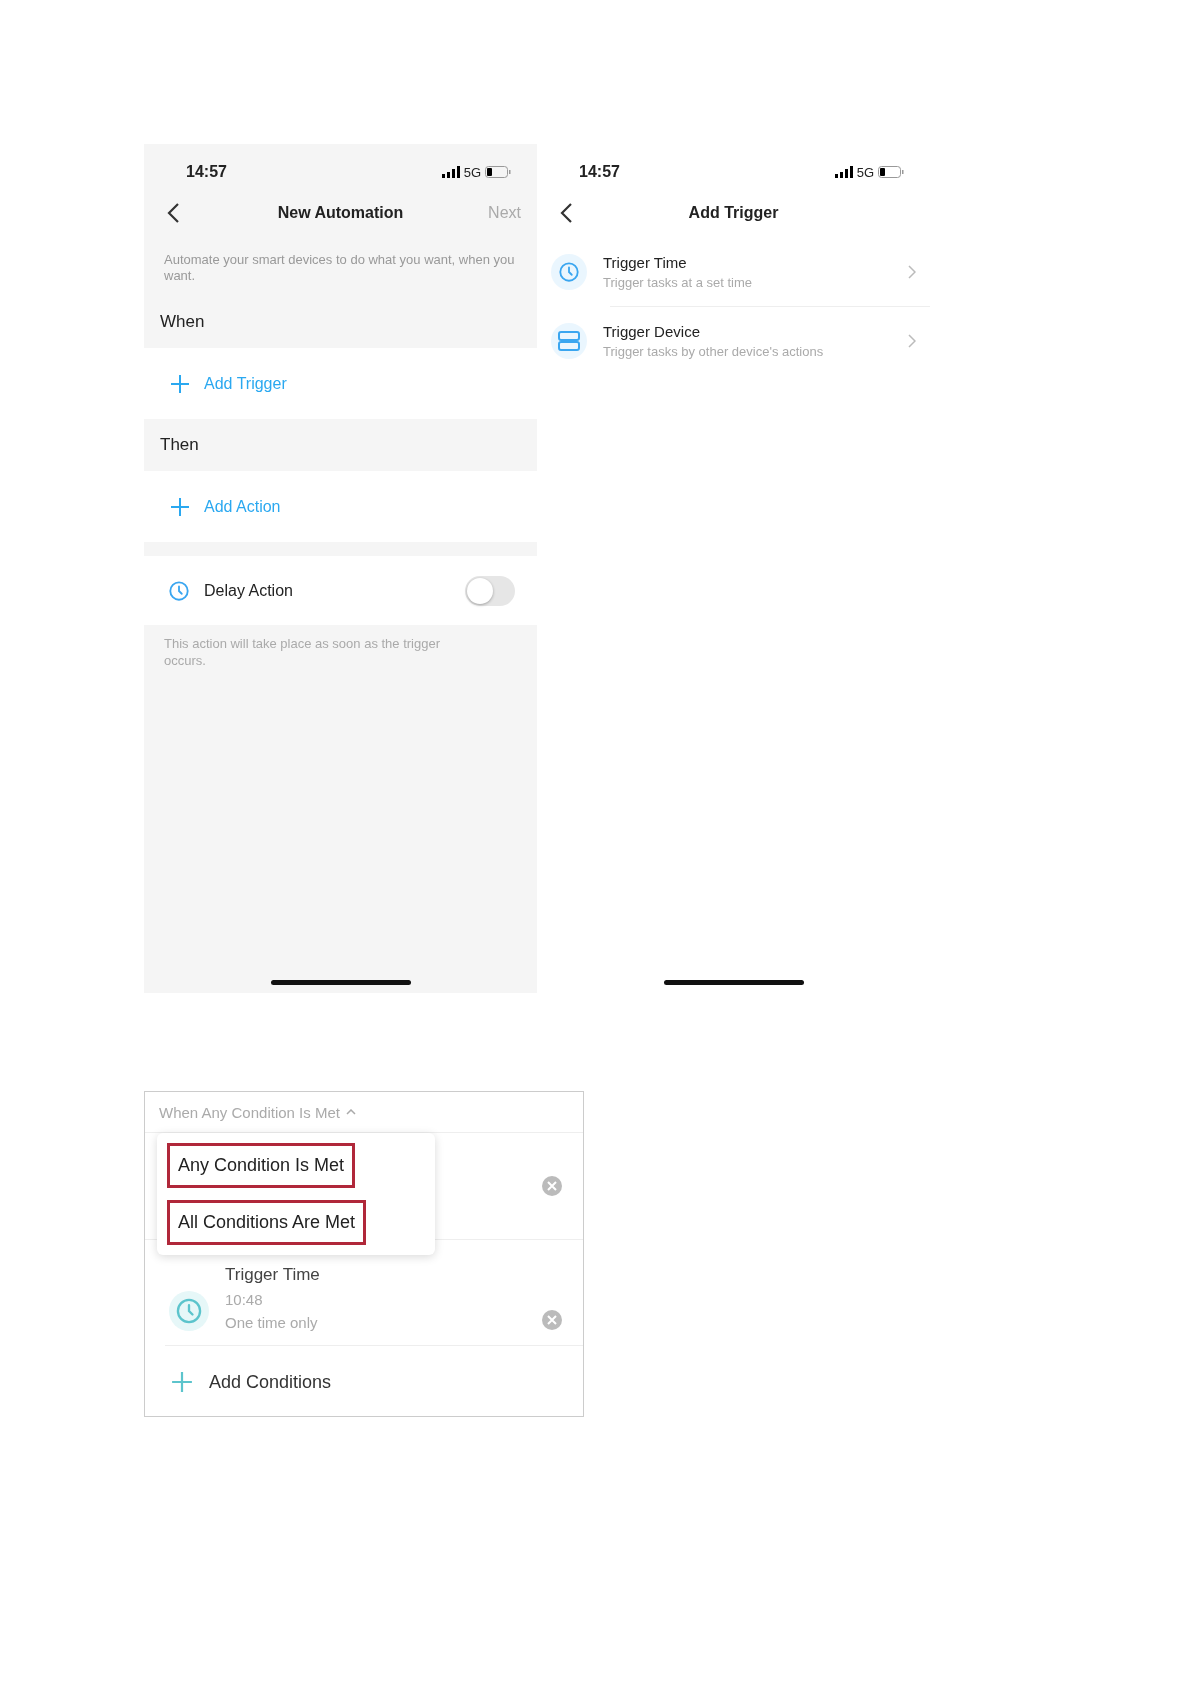  What do you see at coordinates (267, 1222) in the screenshot?
I see `menu-option: All Conditions Are Met` at bounding box center [267, 1222].